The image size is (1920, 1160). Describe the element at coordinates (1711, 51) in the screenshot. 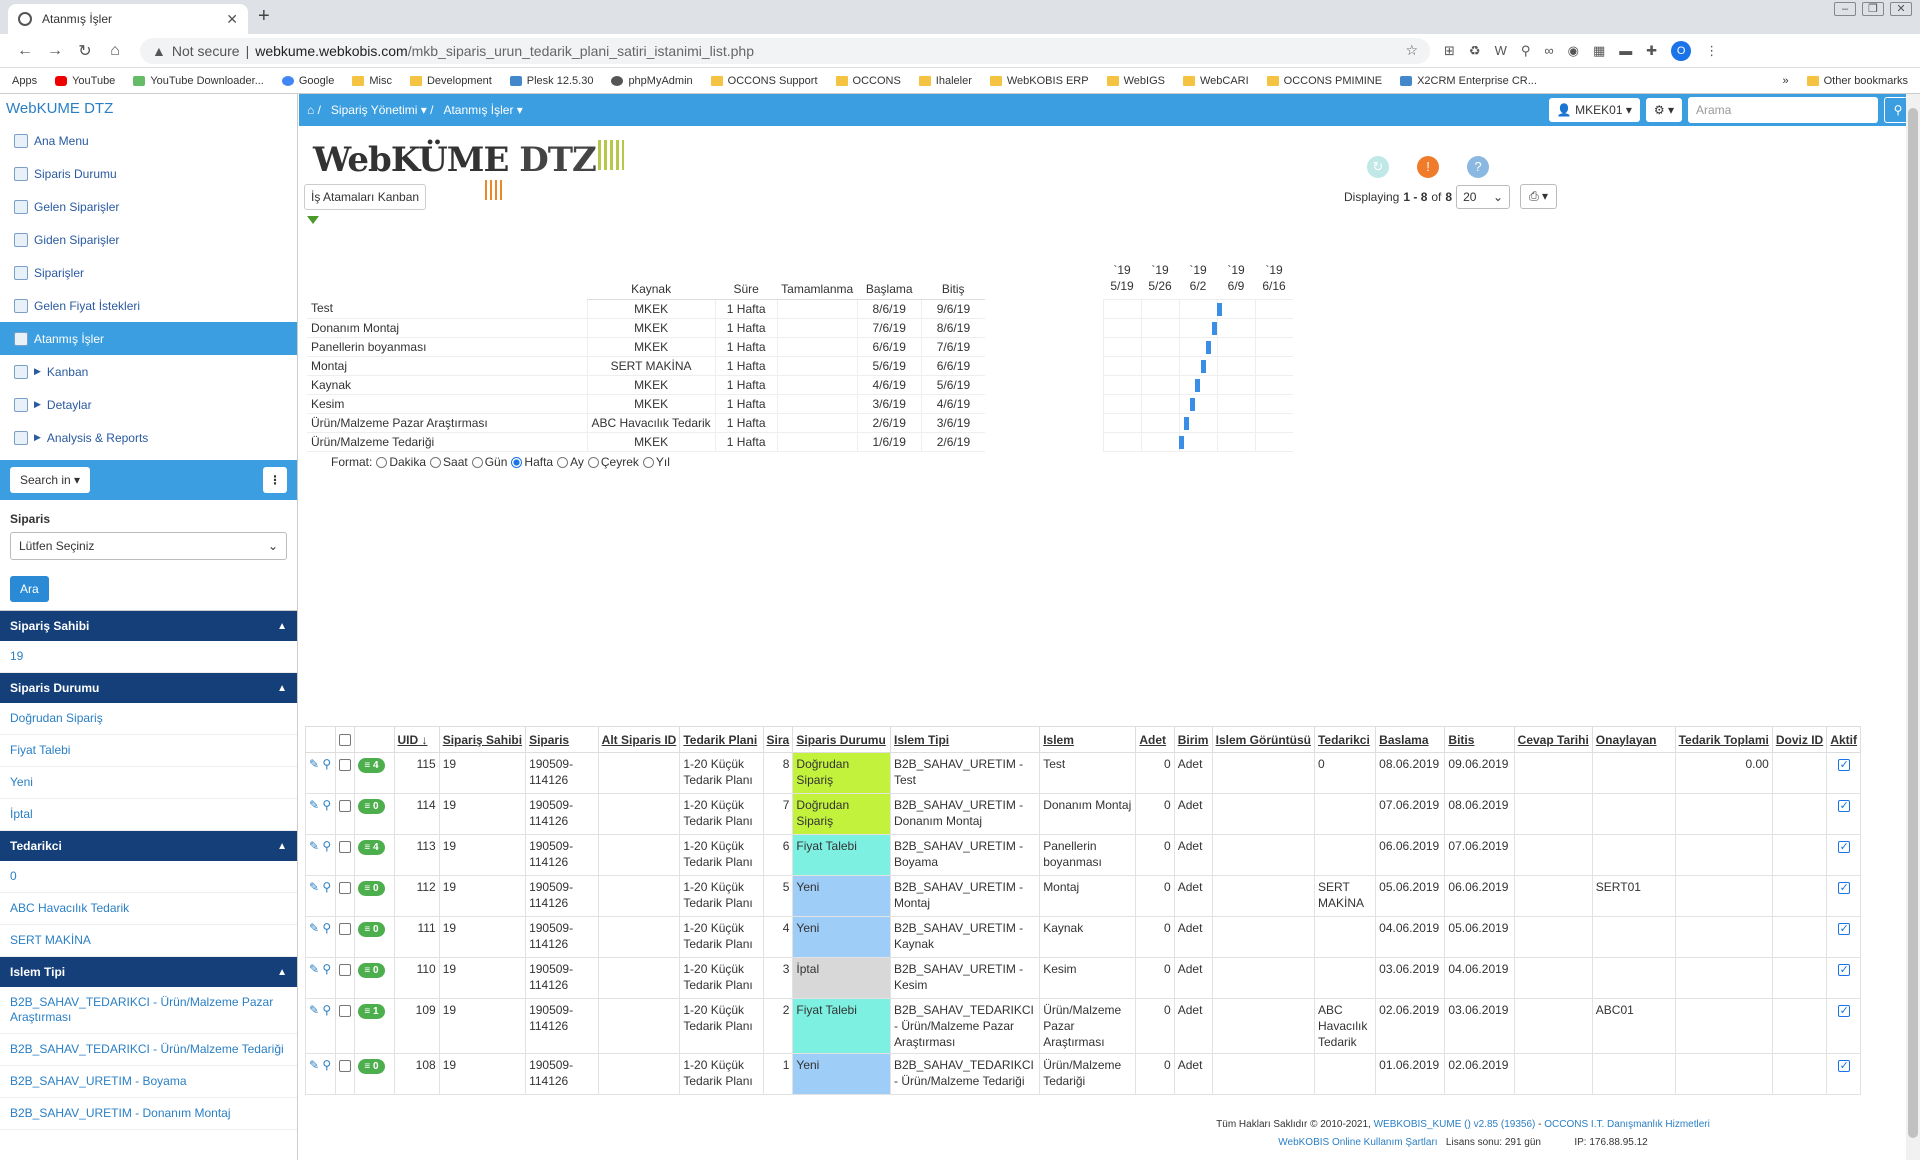

I see `menu-icon: ⋮` at that location.